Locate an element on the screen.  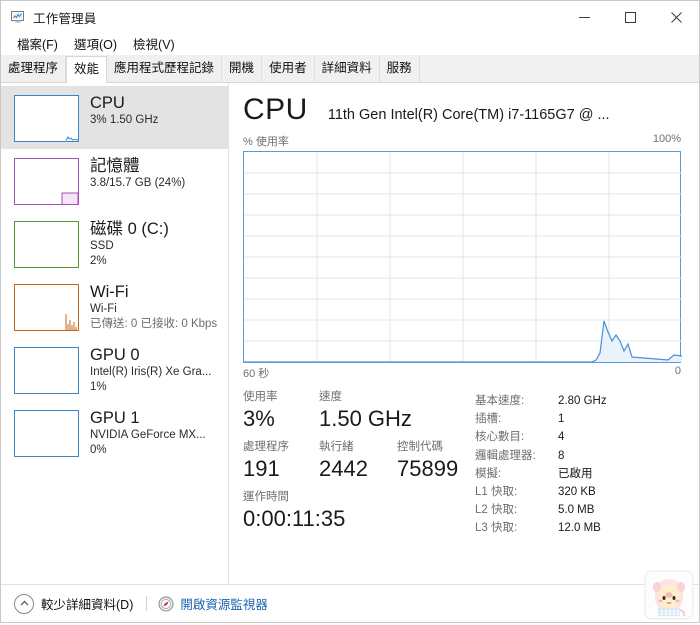
tab-details: 詳細資料 is located at coordinates (347, 69).